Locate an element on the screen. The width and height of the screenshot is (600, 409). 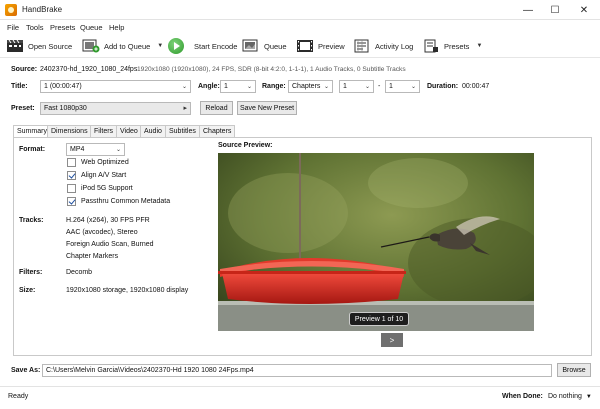
tracks-label: Tracks: is located at coordinates (31, 220).